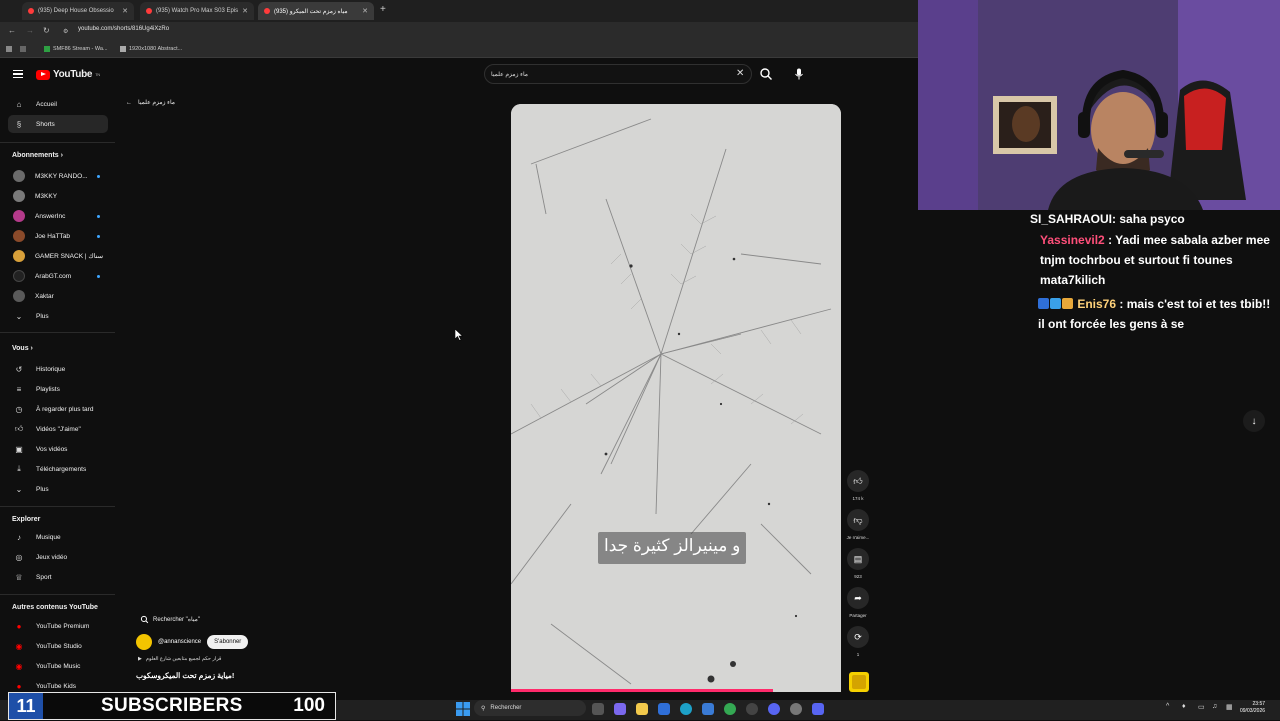 The image size is (1280, 721). What do you see at coordinates (858, 602) in the screenshot?
I see `share-button: ➦ Partager` at bounding box center [858, 602].